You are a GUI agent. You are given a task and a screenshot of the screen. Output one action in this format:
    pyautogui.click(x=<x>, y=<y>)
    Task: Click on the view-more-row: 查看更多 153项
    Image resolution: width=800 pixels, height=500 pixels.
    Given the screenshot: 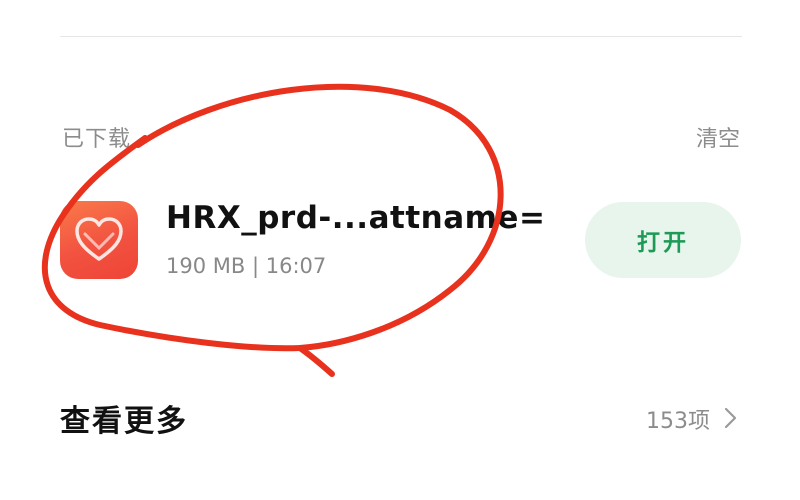 What is the action you would take?
    pyautogui.click(x=402, y=417)
    